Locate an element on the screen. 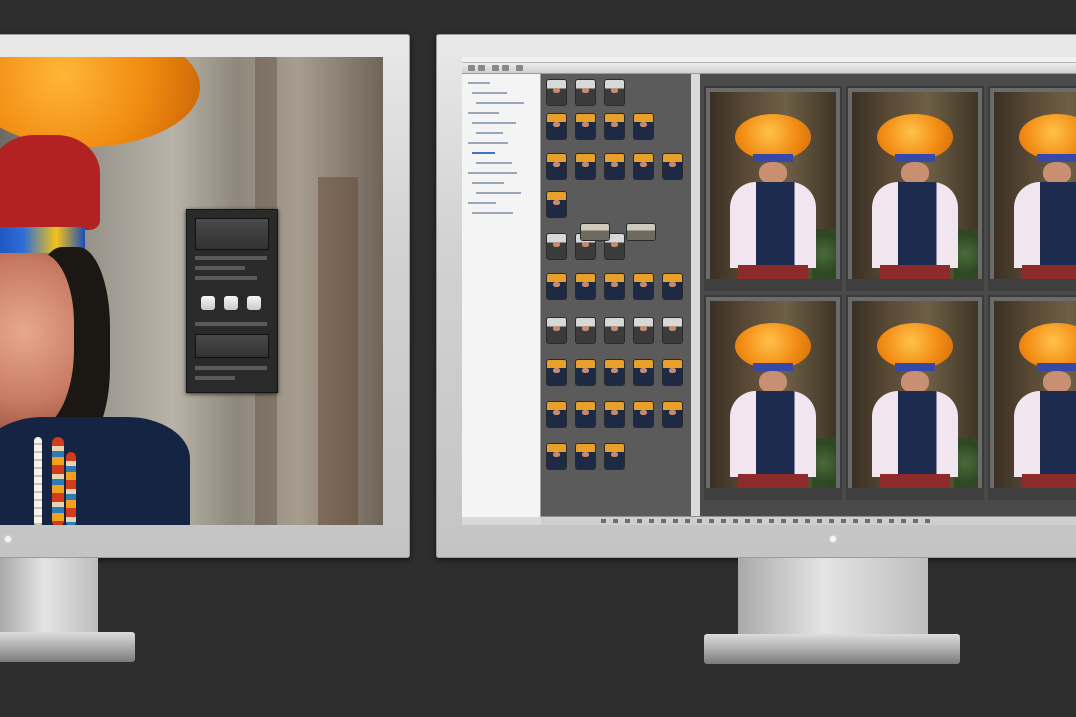 The height and width of the screenshot is (717, 1076). folder-tree is located at coordinates (501, 295).